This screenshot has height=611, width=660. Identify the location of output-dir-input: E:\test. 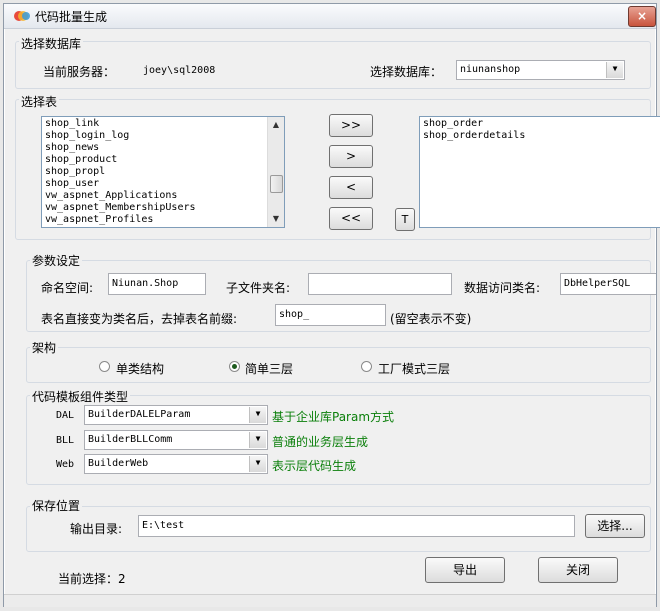
(356, 526).